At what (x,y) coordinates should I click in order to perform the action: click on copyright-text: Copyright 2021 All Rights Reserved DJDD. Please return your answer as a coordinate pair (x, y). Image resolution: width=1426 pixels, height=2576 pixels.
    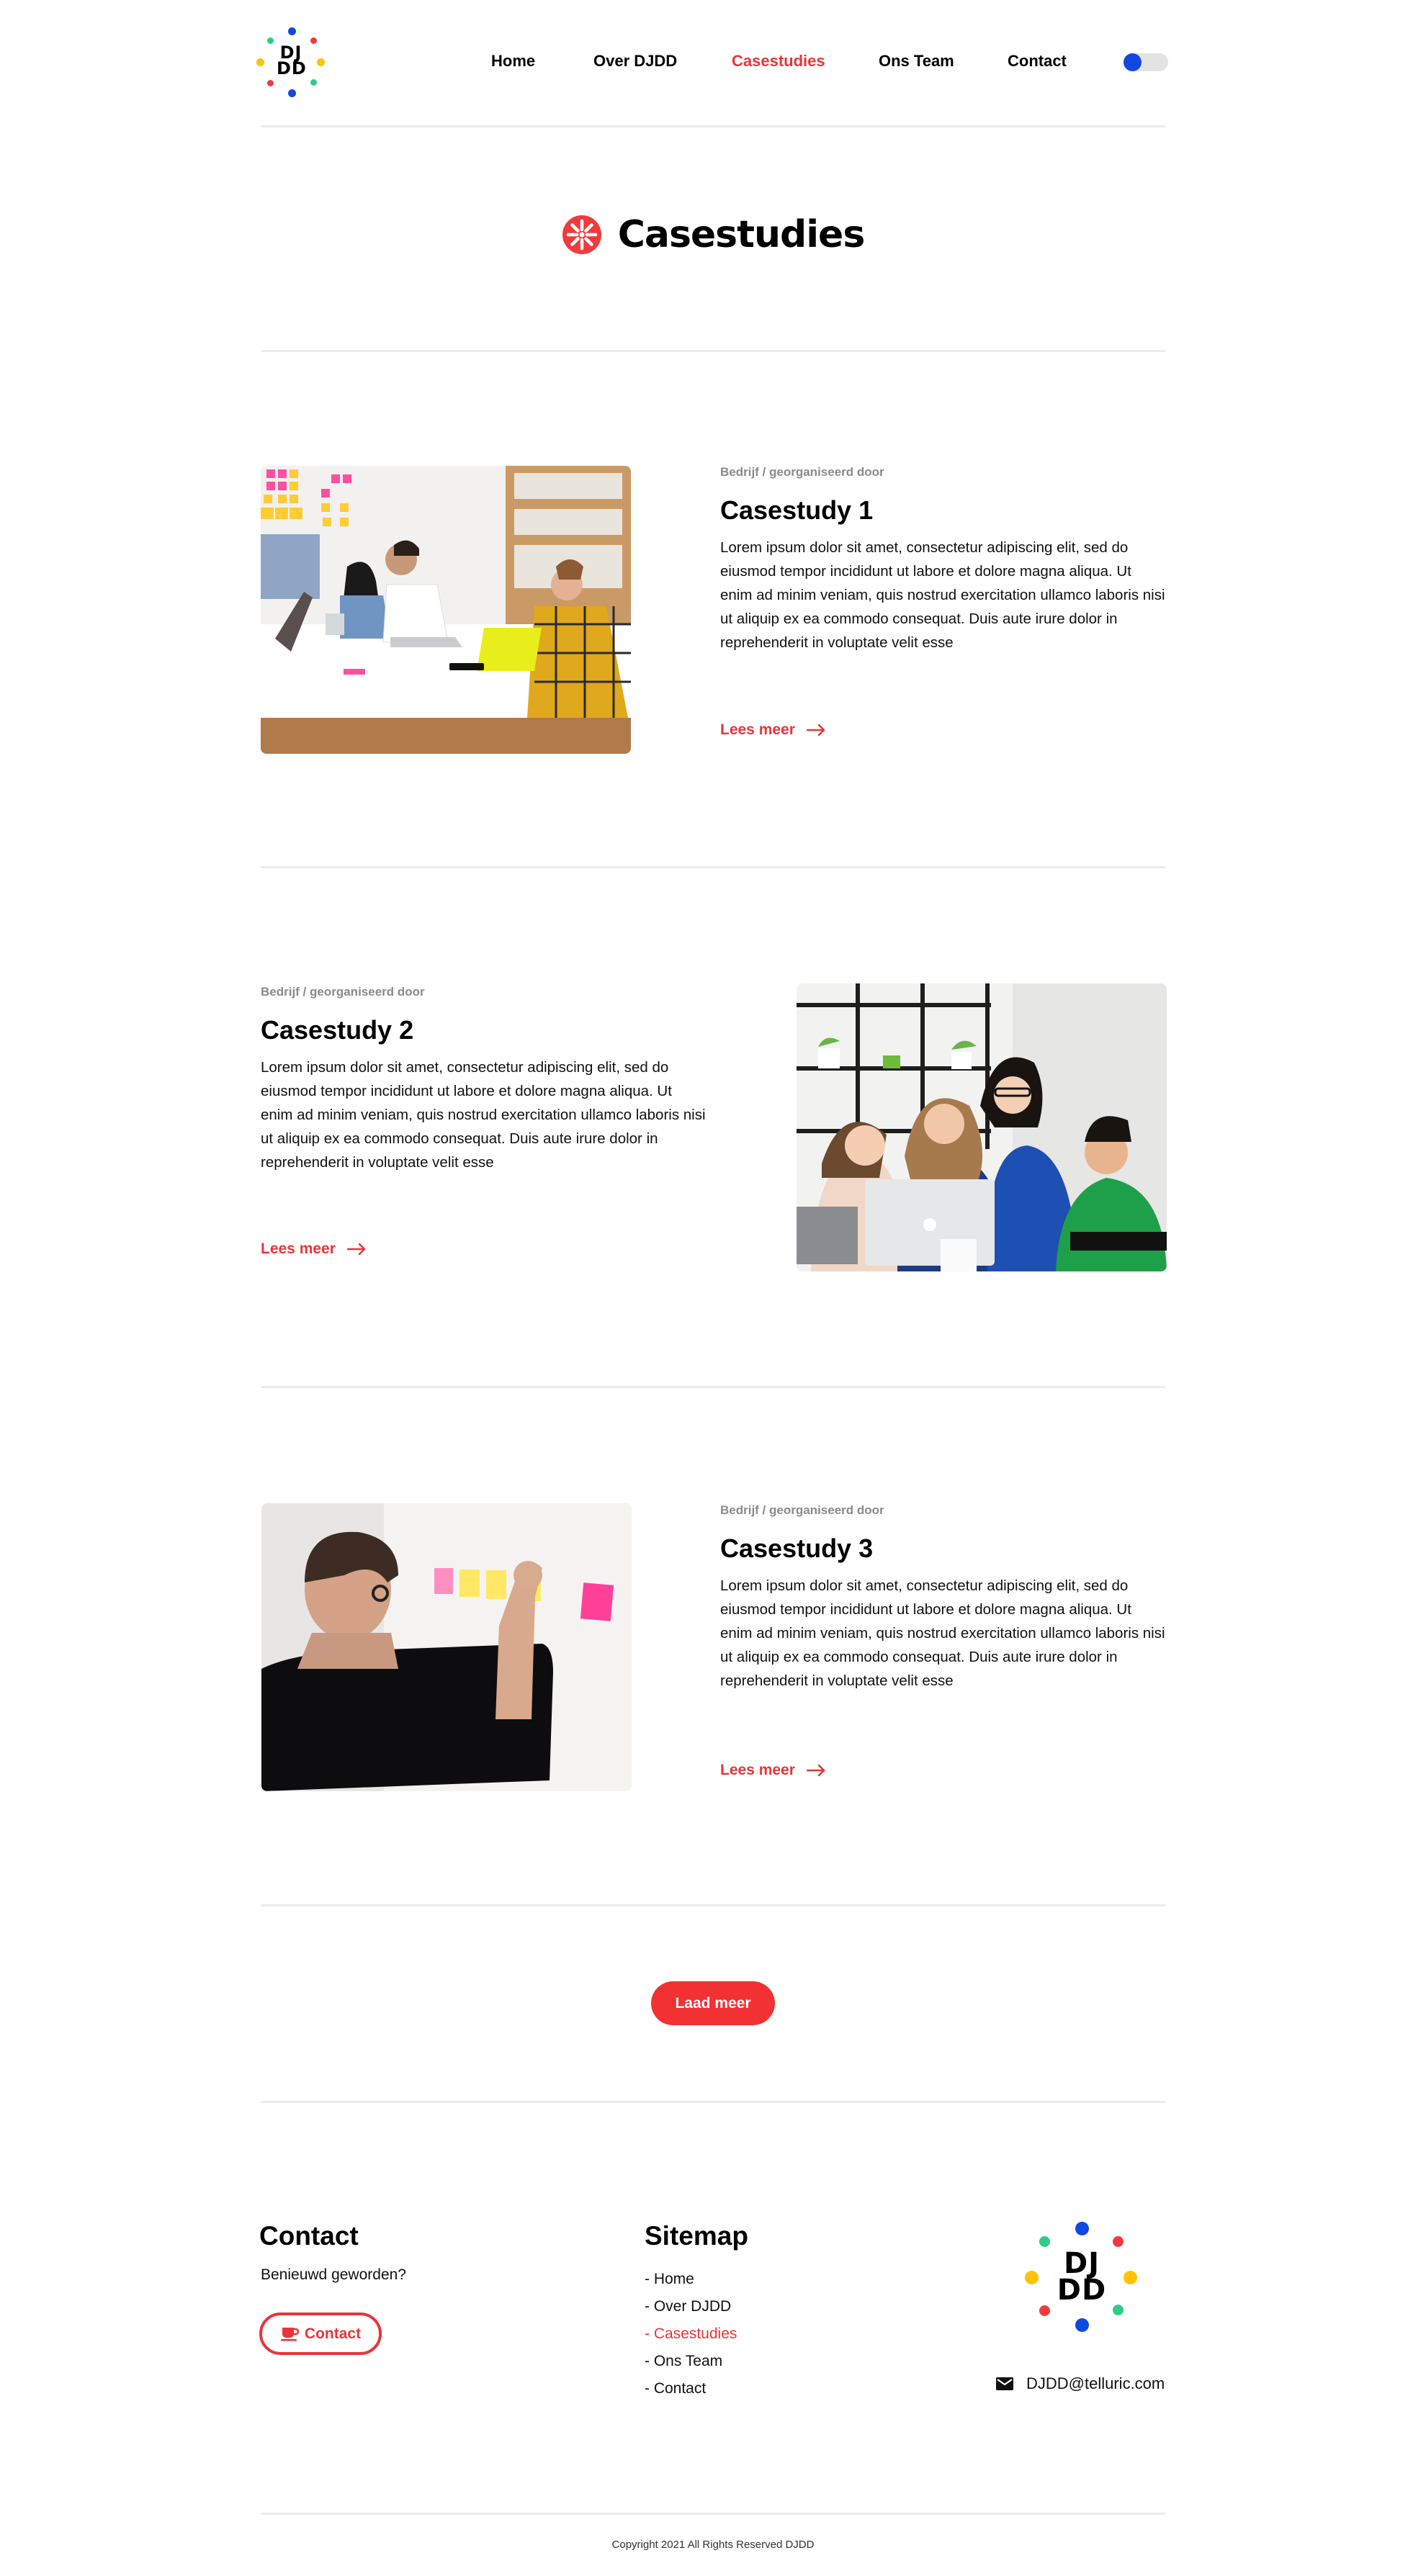
    Looking at the image, I should click on (713, 2545).